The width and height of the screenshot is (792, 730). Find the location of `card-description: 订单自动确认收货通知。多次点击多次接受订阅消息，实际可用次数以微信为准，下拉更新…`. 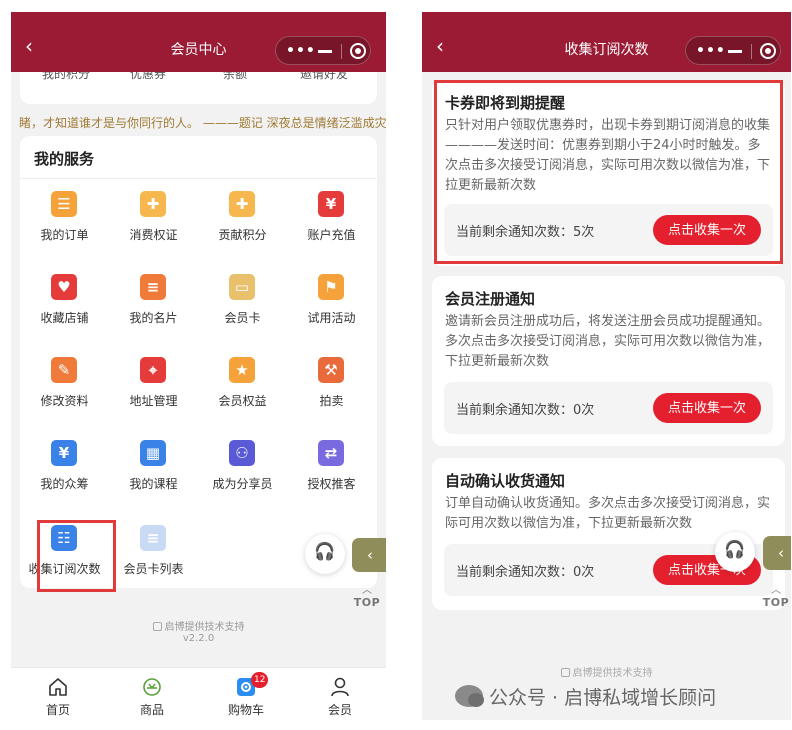

card-description: 订单自动确认收货通知。多次点击多次接受订阅消息，实际可用次数以微信为准，下拉更新… is located at coordinates (608, 513).